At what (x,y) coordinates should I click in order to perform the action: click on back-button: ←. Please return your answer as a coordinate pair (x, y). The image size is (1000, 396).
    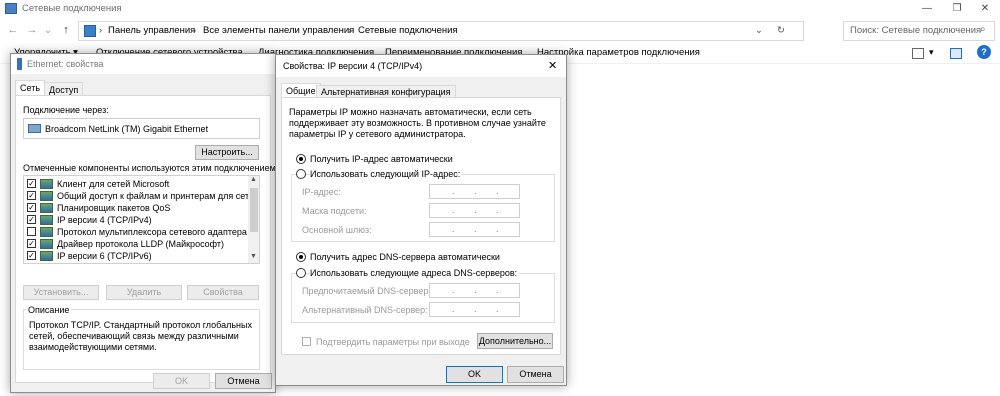
    Looking at the image, I should click on (13, 30).